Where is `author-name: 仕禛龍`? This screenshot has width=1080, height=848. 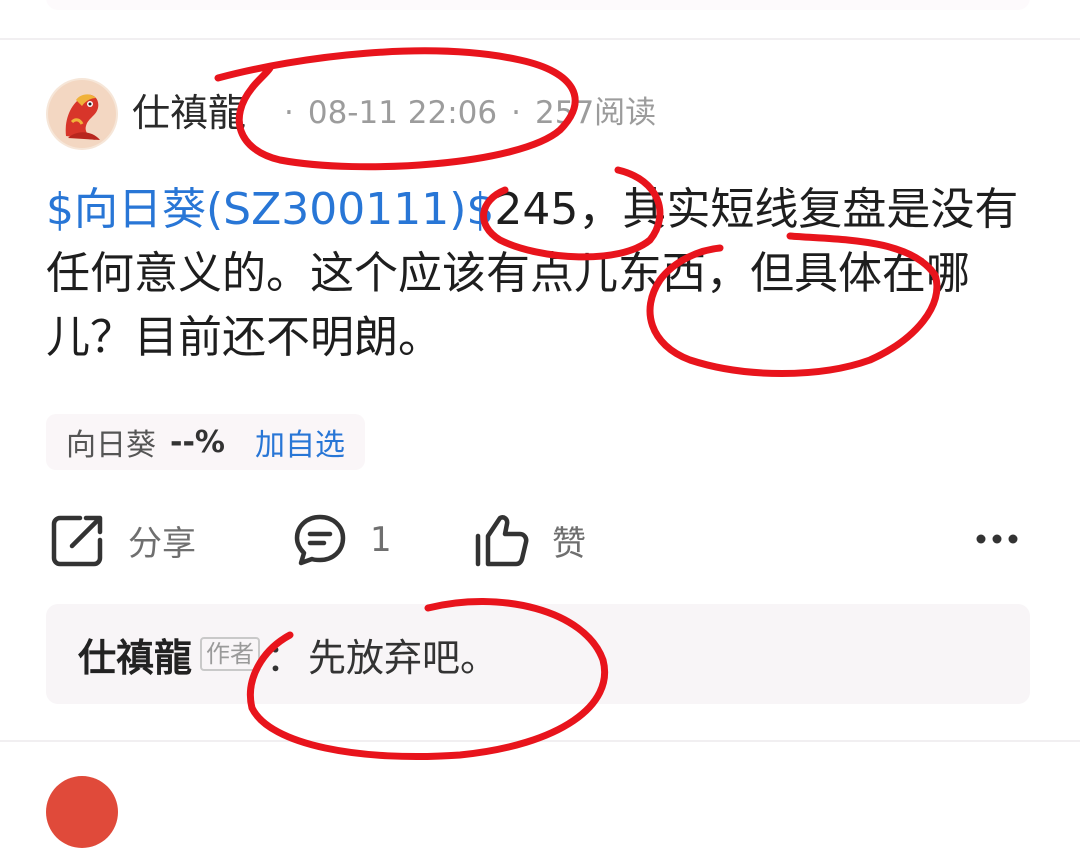
author-name: 仕禛龍 is located at coordinates (189, 113).